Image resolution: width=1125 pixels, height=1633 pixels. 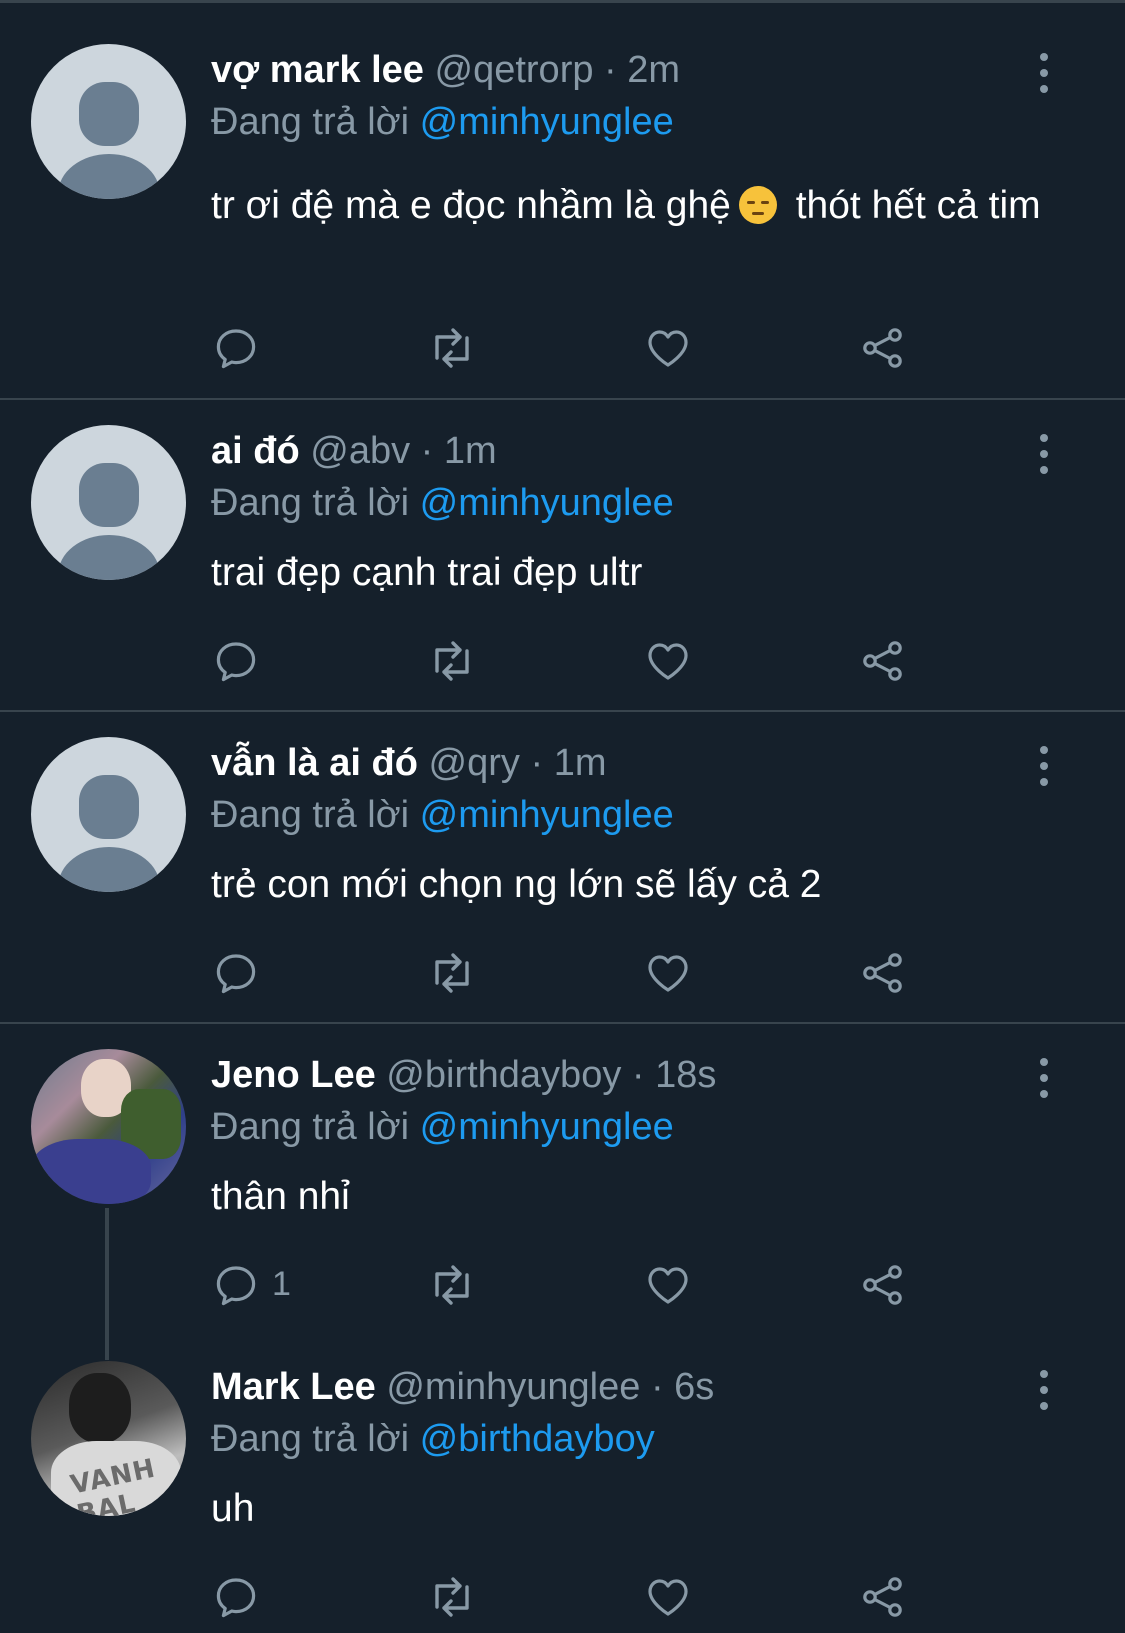 What do you see at coordinates (109, 869) in the screenshot?
I see `default-avatar-body` at bounding box center [109, 869].